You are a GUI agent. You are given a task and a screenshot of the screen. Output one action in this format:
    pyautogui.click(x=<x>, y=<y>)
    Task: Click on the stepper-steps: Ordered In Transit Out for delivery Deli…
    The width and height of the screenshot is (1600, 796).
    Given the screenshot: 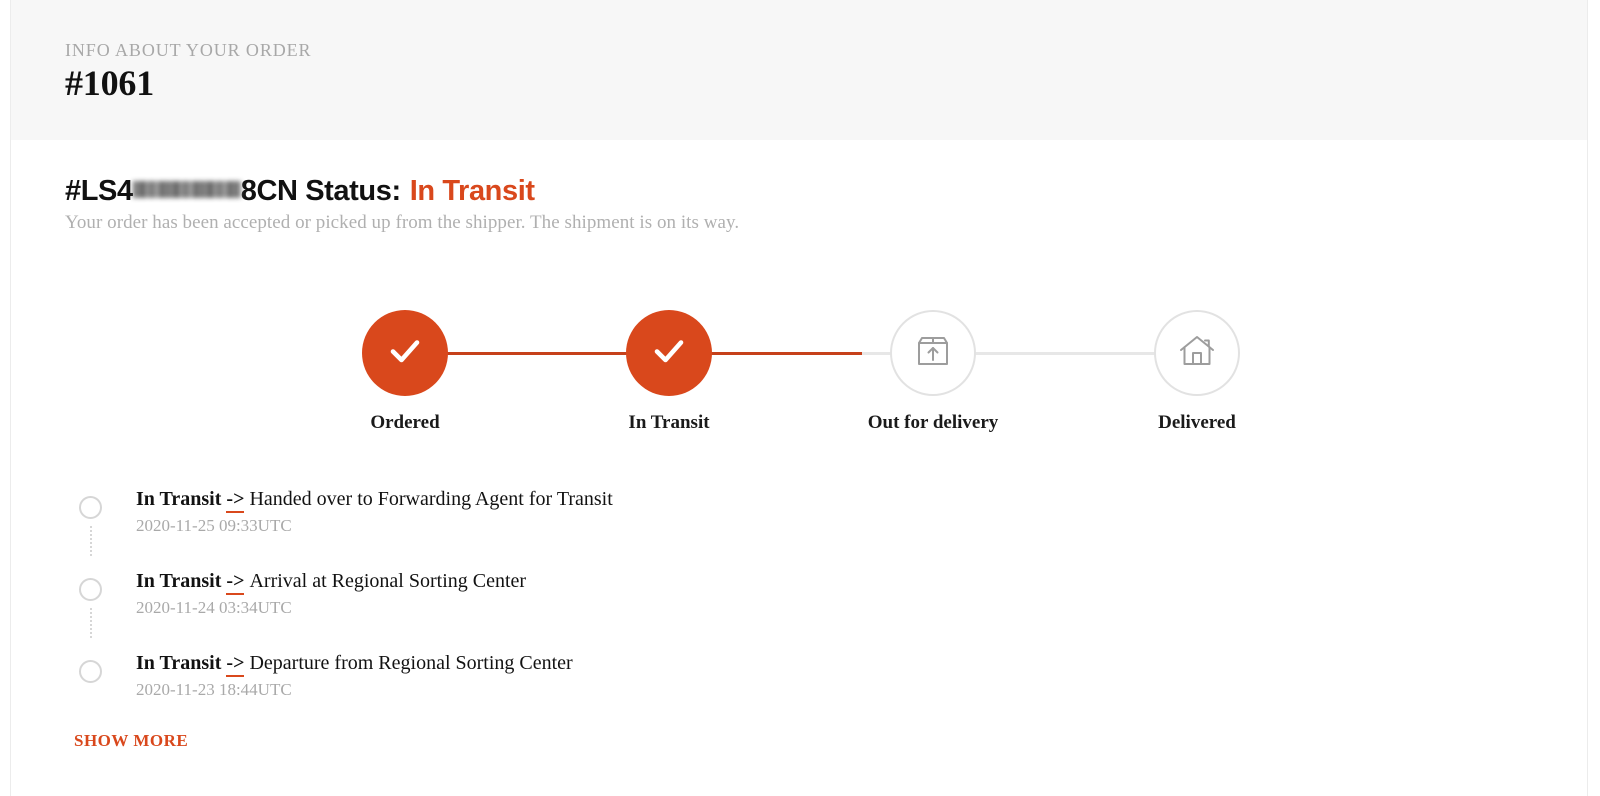 What is the action you would take?
    pyautogui.click(x=801, y=372)
    